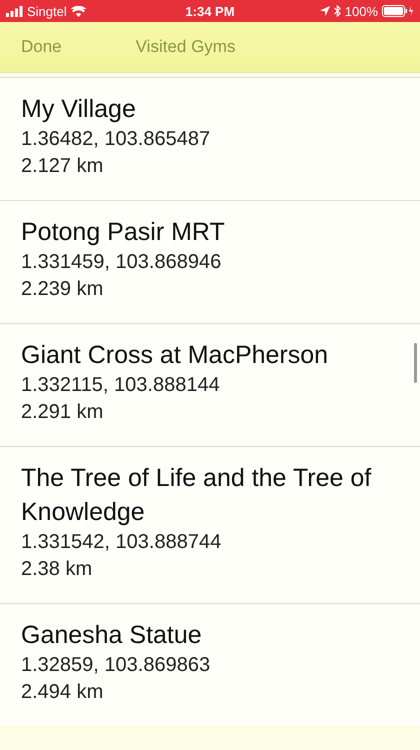 This screenshot has width=420, height=750. Describe the element at coordinates (210, 11) in the screenshot. I see `status-time: 1:34 PM` at that location.